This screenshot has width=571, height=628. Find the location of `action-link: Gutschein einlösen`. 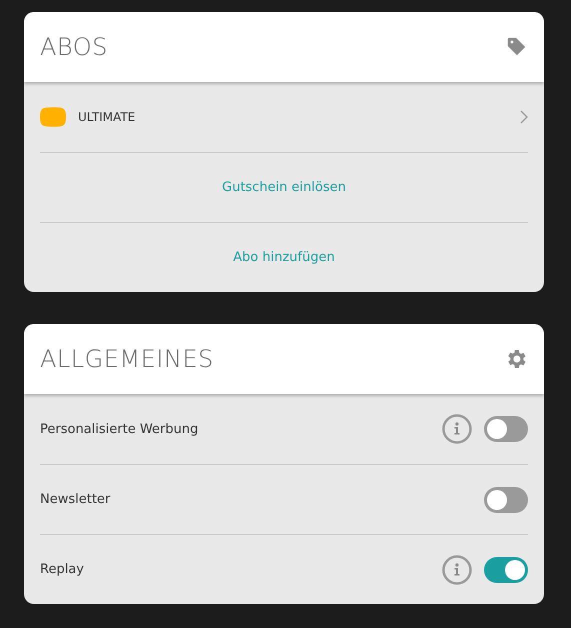

action-link: Gutschein einlösen is located at coordinates (284, 187).